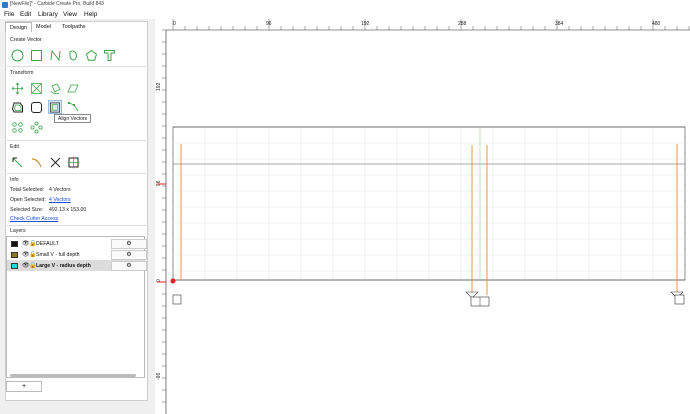  What do you see at coordinates (73, 118) in the screenshot?
I see `align-vectors-tooltip: Align Vectors` at bounding box center [73, 118].